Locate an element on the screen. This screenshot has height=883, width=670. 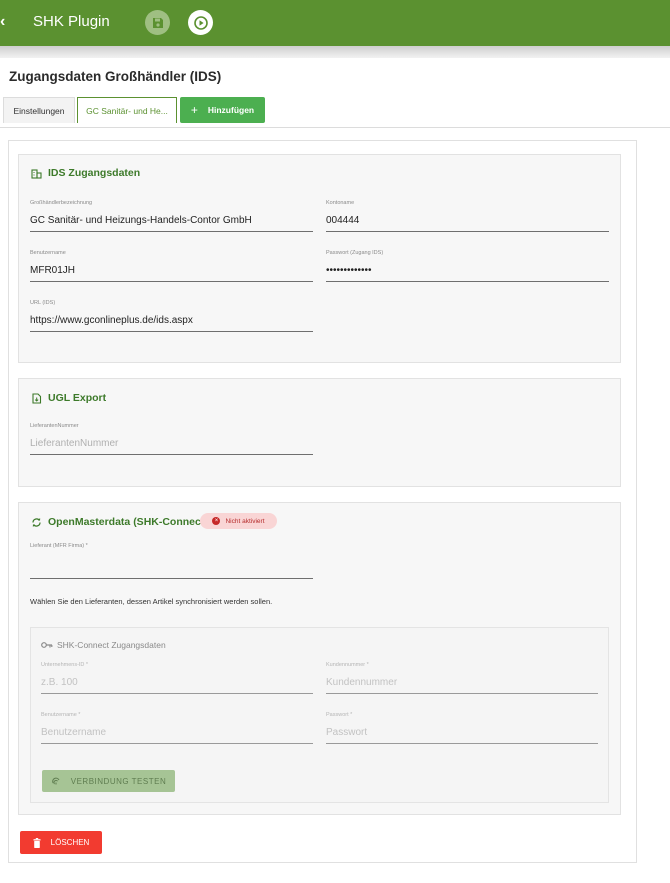
shk-connect-title-text: SHK-Connect Zugangsdaten is located at coordinates (111, 645).